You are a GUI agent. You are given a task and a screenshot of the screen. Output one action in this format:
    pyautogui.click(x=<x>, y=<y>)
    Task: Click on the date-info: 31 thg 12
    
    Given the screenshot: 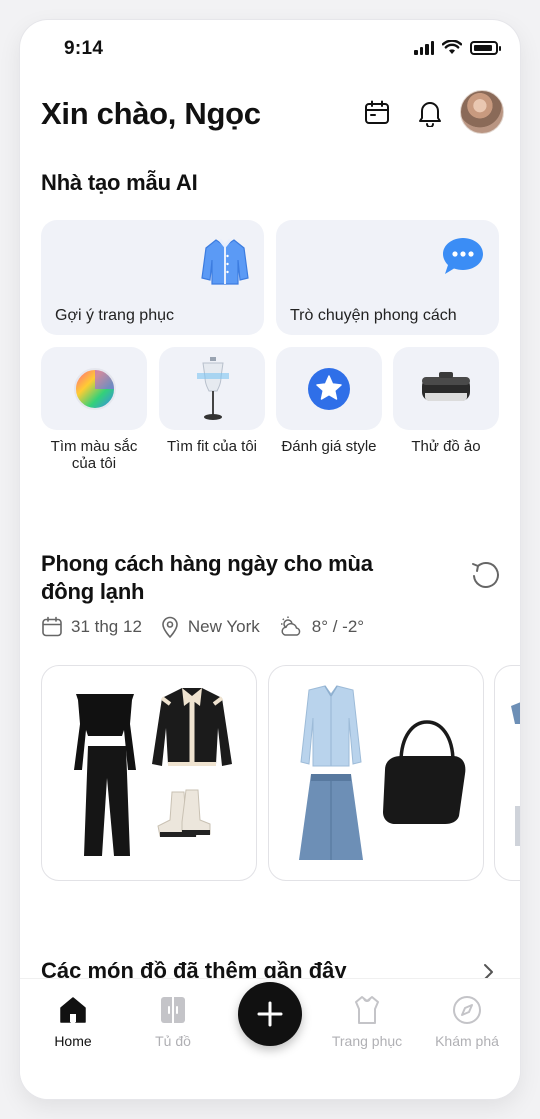 What is the action you would take?
    pyautogui.click(x=91, y=627)
    